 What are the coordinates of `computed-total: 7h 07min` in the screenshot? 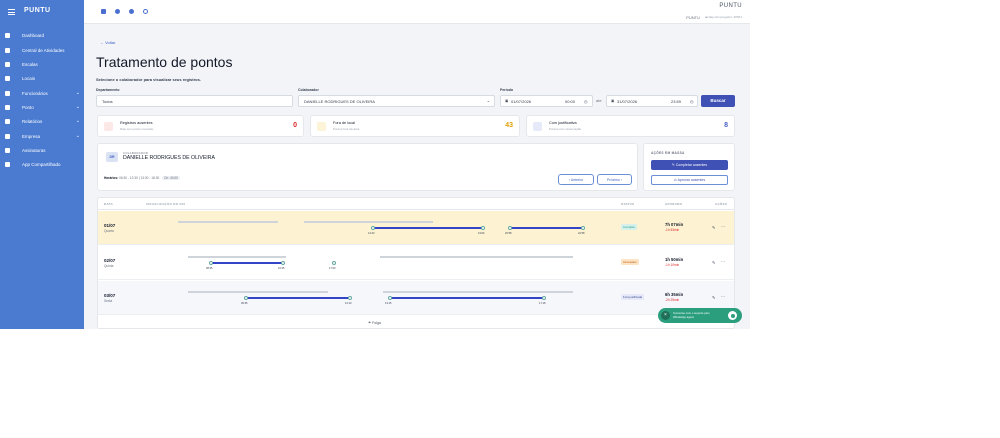 It's located at (674, 224).